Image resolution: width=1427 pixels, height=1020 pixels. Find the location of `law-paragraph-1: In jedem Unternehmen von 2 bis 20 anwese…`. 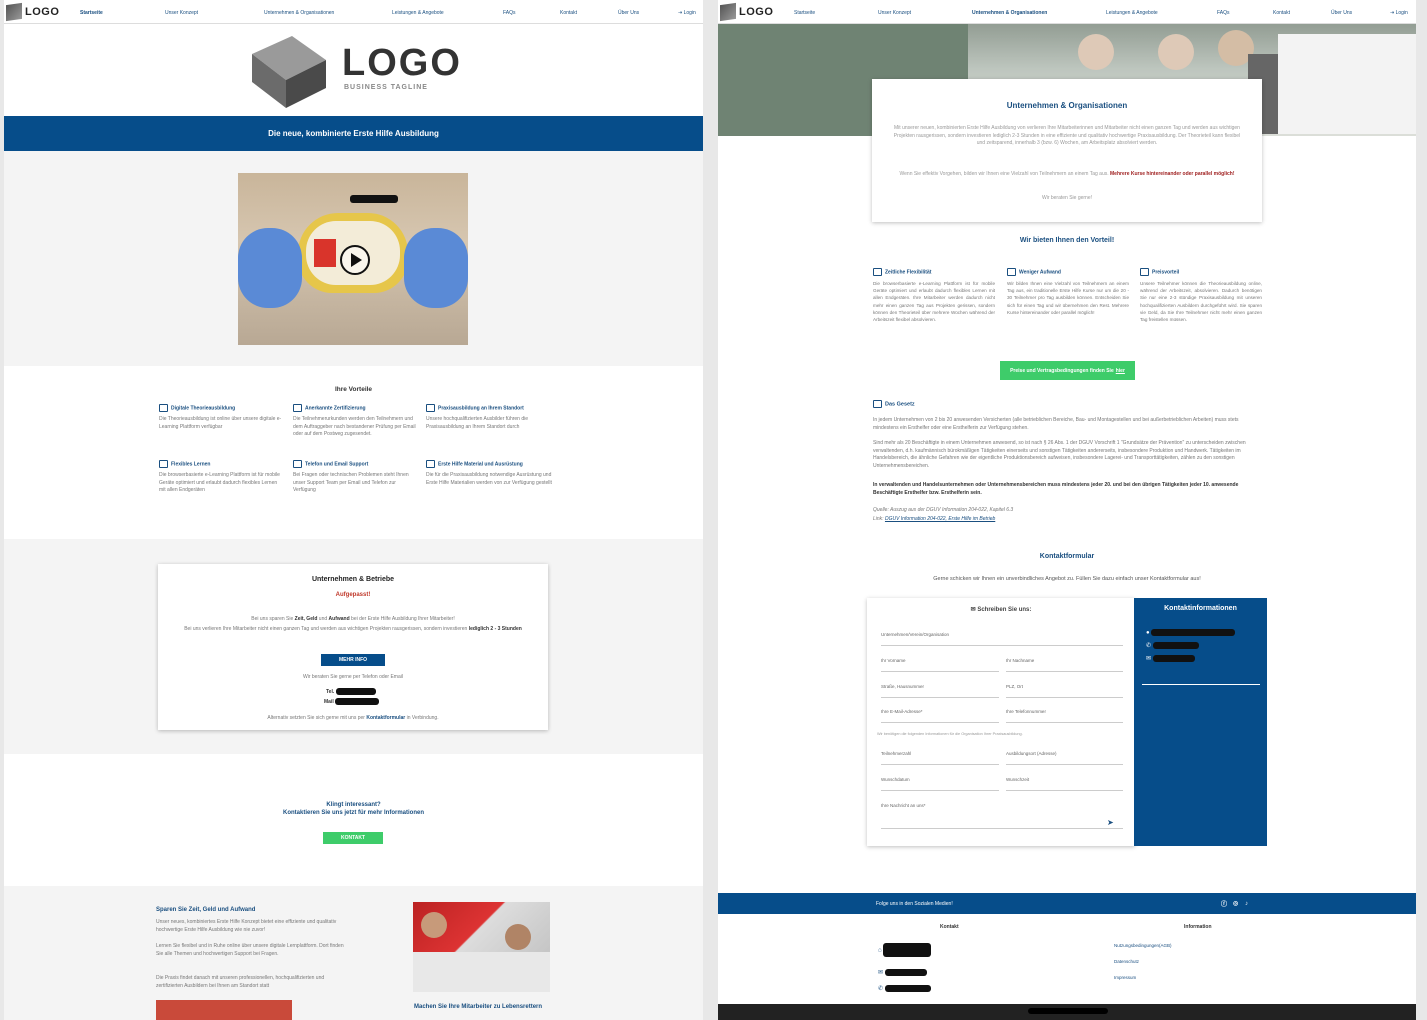

law-paragraph-1: In jedem Unternehmen von 2 bis 20 anwese… is located at coordinates (1056, 424).